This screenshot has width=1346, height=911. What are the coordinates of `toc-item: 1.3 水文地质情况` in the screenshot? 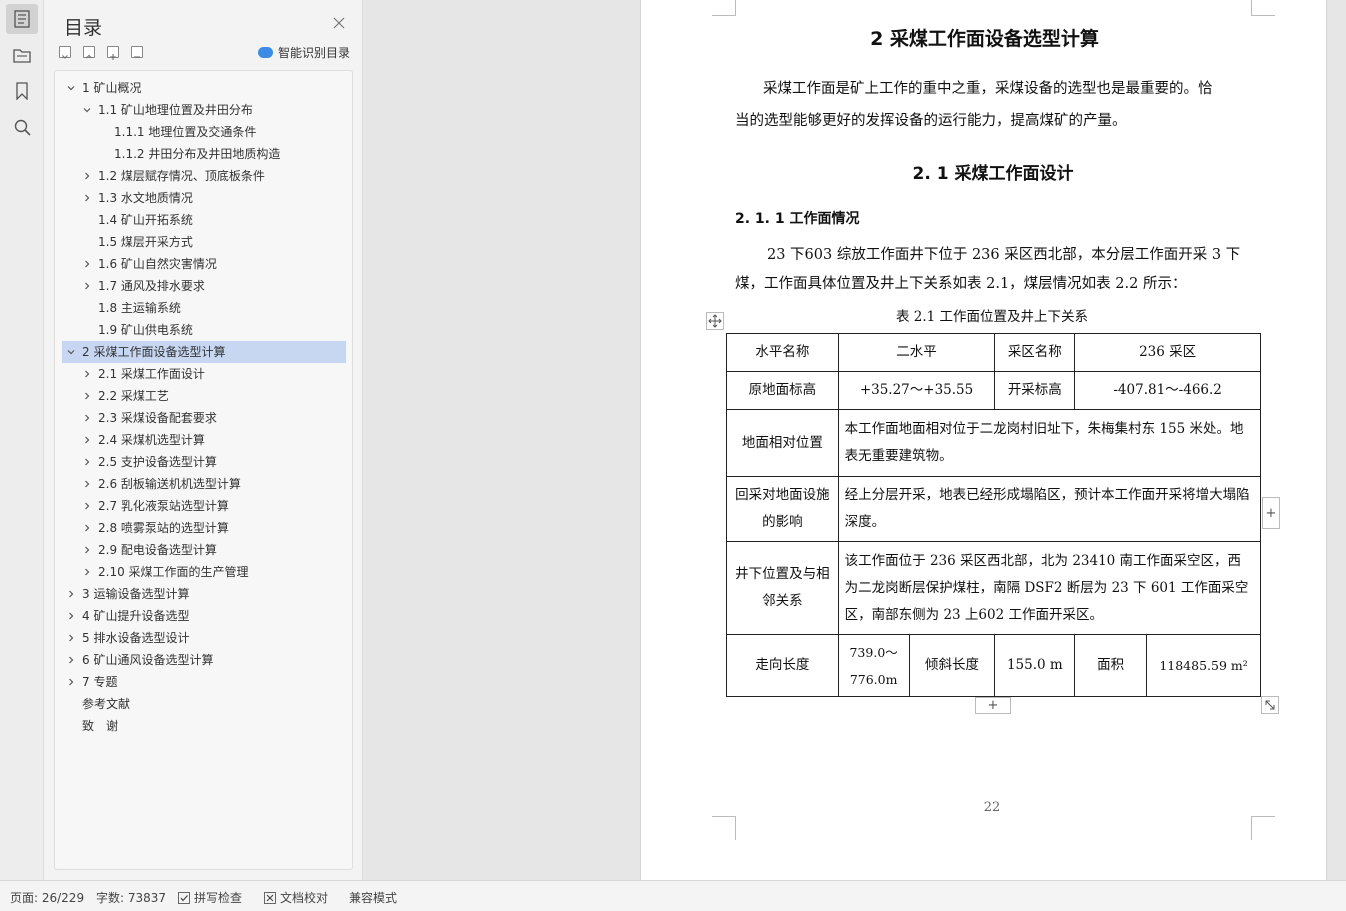 It's located at (204, 198).